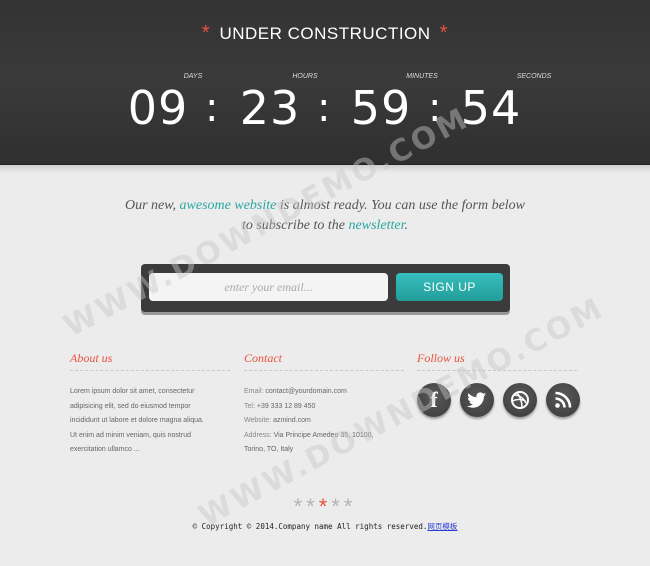 Image resolution: width=650 pixels, height=566 pixels. Describe the element at coordinates (444, 33) in the screenshot. I see `title-star-right: *` at that location.